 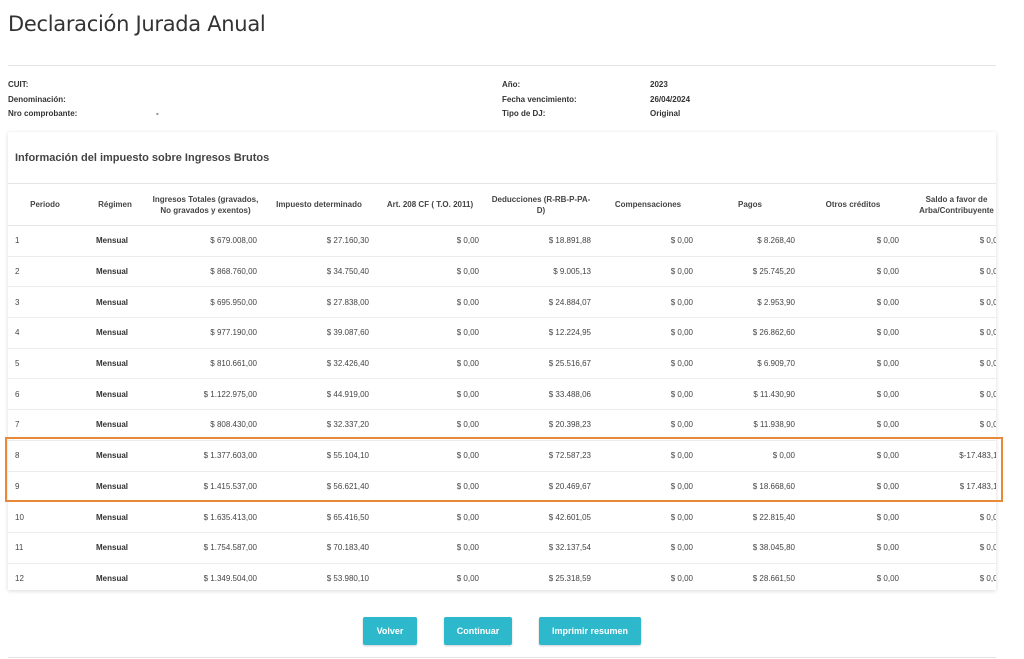 What do you see at coordinates (319, 548) in the screenshot?
I see `cell-impuesto-determinado: $ 70.183,40` at bounding box center [319, 548].